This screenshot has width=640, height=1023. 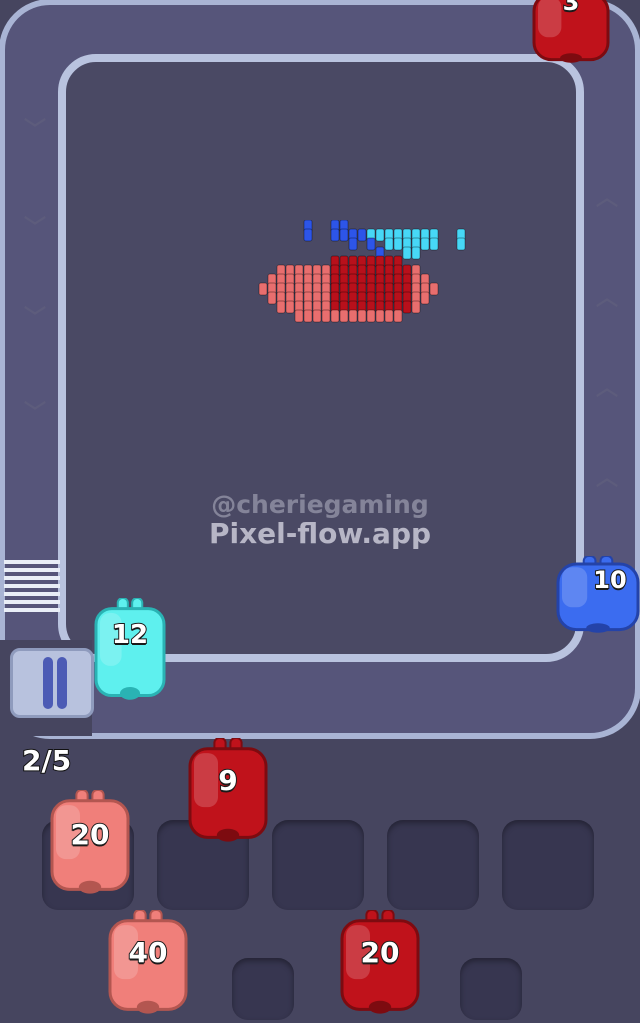 I want to click on pig-salmon-40: 40, so click(x=148, y=964).